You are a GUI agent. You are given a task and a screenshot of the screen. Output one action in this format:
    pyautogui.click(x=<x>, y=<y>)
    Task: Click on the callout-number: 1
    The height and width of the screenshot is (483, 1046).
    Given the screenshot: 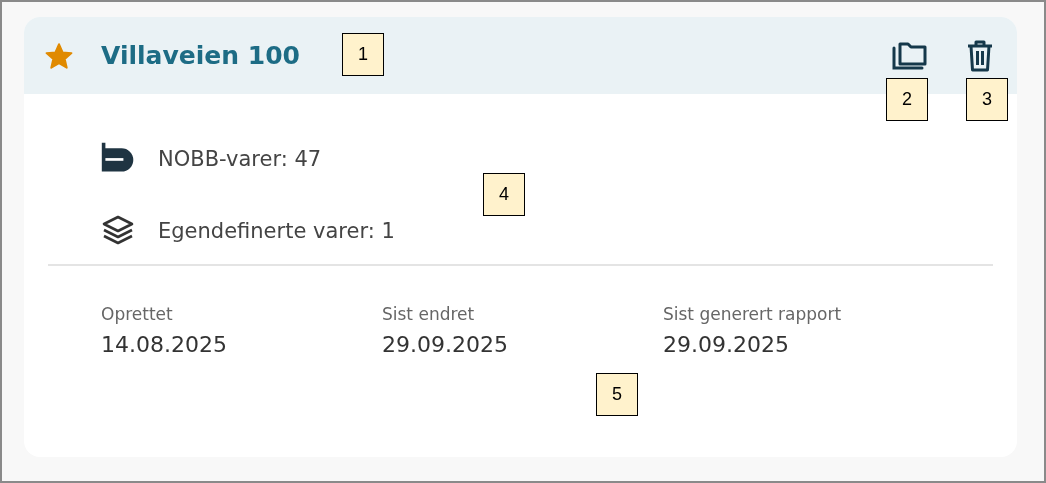 What is the action you would take?
    pyautogui.click(x=363, y=54)
    